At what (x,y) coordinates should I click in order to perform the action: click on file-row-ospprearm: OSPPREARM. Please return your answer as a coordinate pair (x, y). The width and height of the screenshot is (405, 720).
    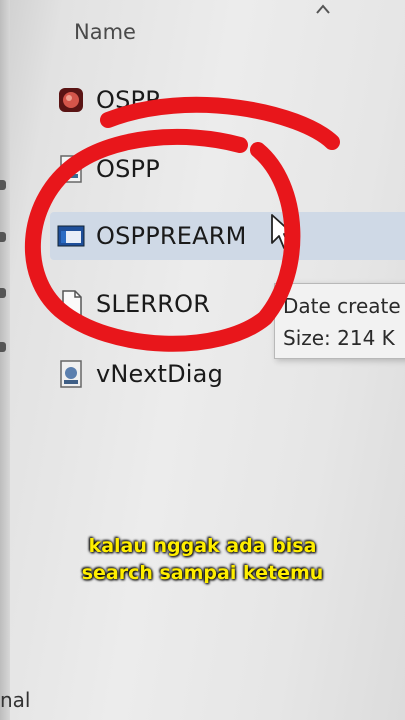
    Looking at the image, I should click on (227, 236).